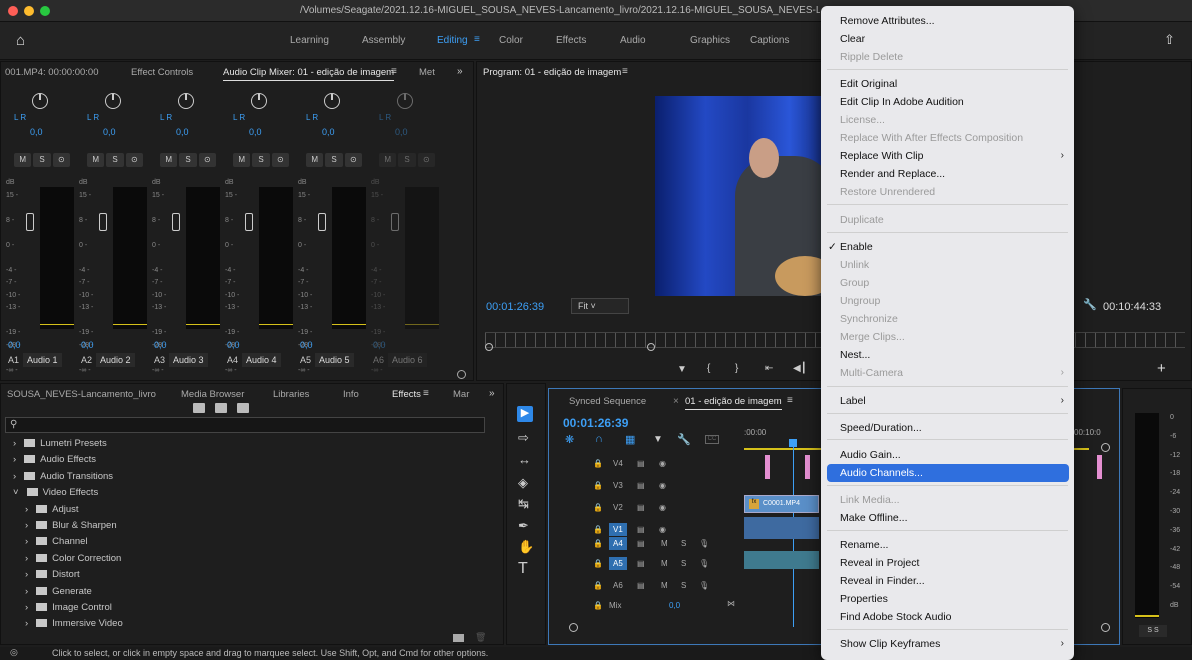 The image size is (1192, 660). I want to click on nest-toggle-icon: ❋, so click(569, 439).